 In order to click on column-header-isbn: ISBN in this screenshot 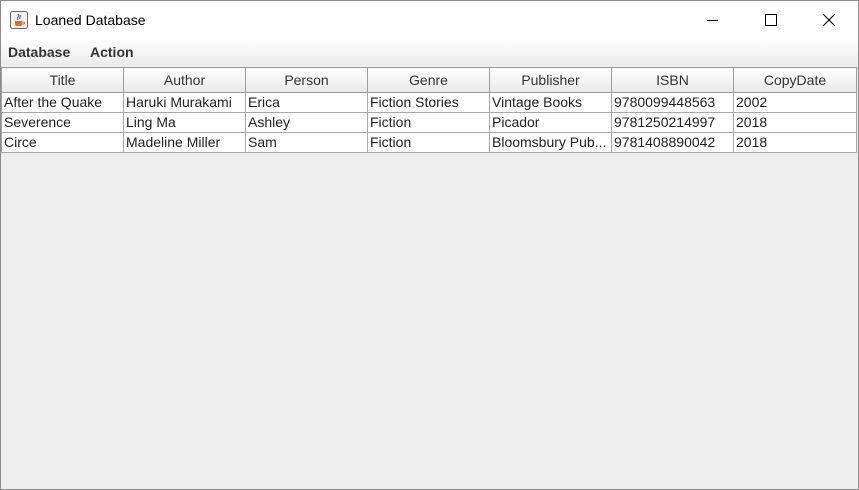, I will do `click(672, 80)`.